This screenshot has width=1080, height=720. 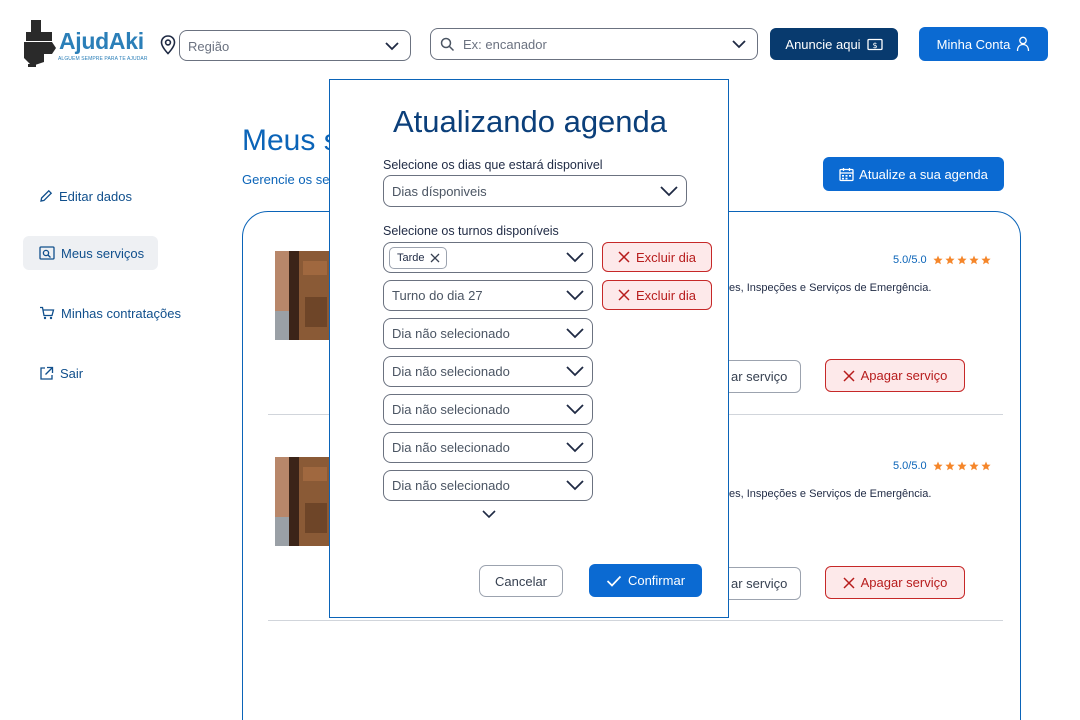 I want to click on location-pin-icon, so click(x=168, y=45).